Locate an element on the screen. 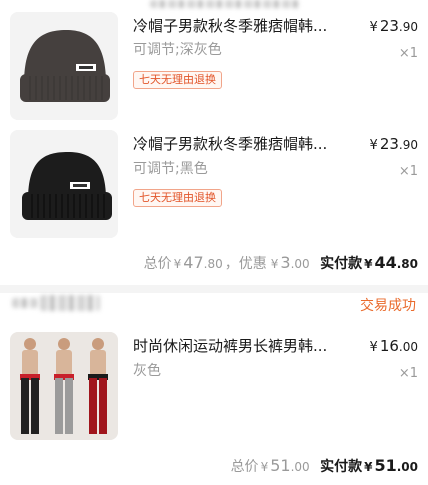  order-divider is located at coordinates (214, 289).